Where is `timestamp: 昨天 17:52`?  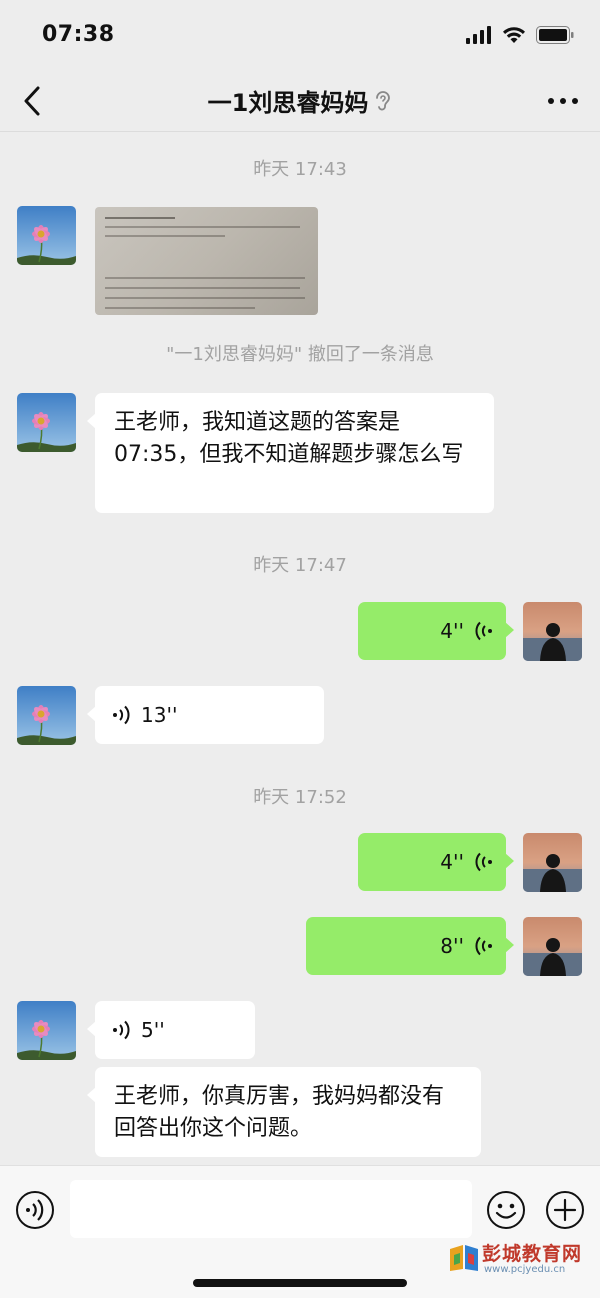 timestamp: 昨天 17:52 is located at coordinates (300, 797).